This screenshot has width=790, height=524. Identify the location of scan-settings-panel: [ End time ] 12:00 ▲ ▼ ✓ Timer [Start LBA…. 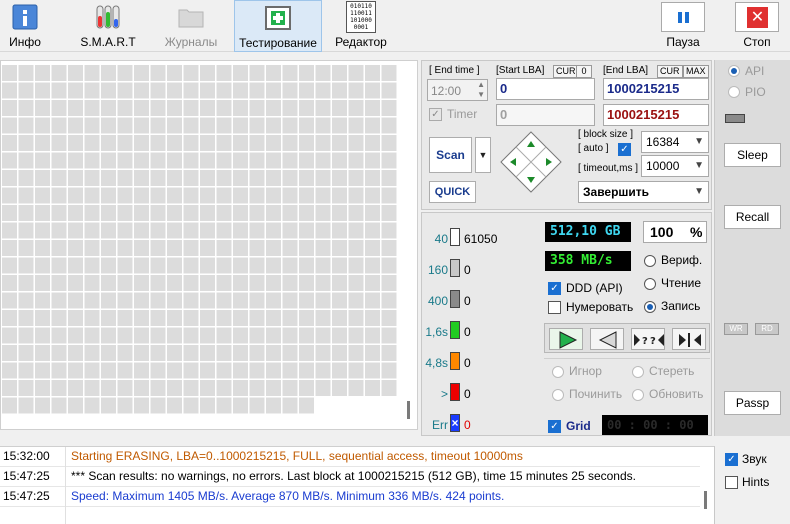
(566, 135).